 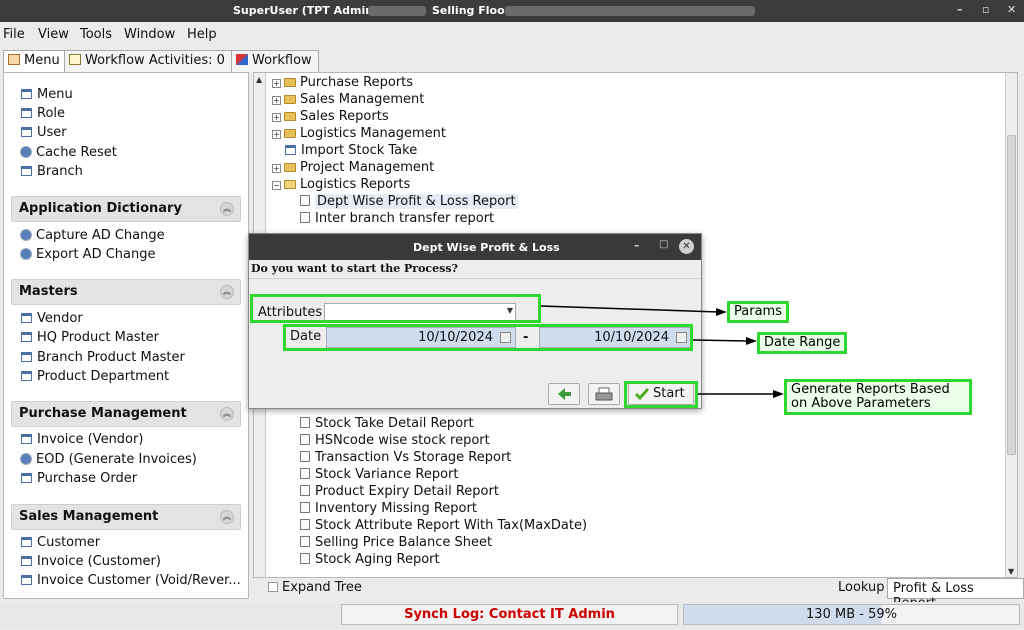 I want to click on params-callout: Params, so click(x=758, y=312).